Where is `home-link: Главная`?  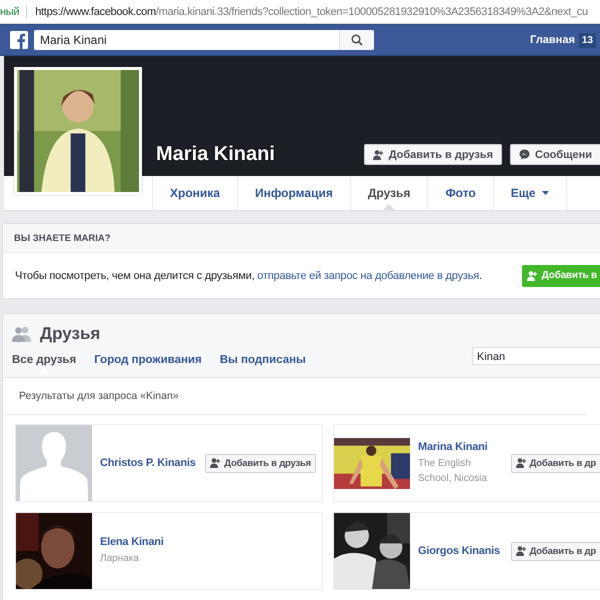
home-link: Главная is located at coordinates (552, 40).